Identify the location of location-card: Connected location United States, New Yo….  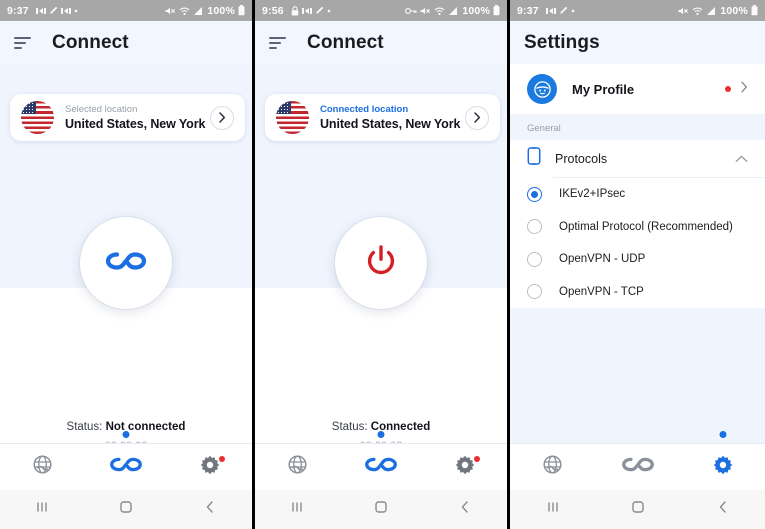
(382, 117).